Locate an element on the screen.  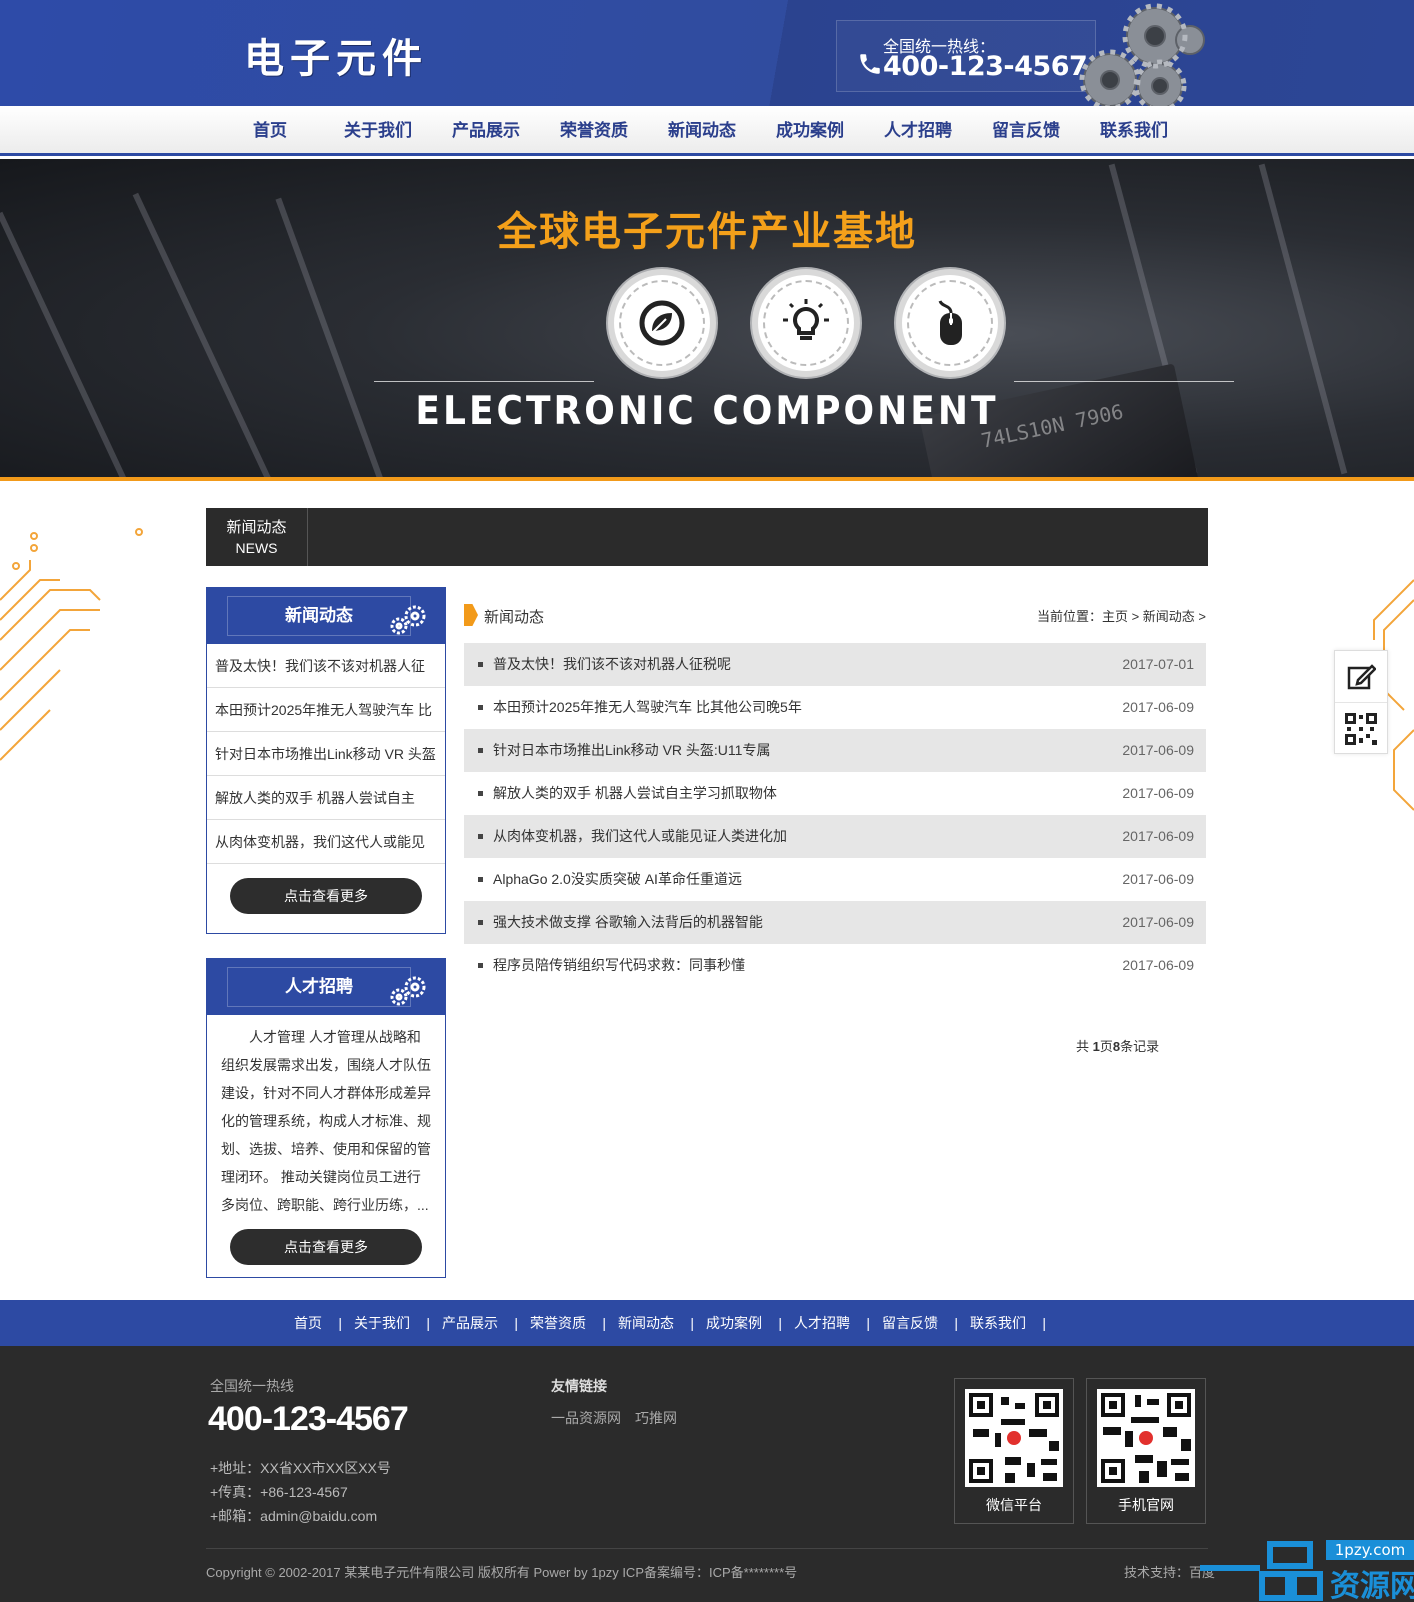
nav-item-honors: 荣誉资质 is located at coordinates (594, 131).